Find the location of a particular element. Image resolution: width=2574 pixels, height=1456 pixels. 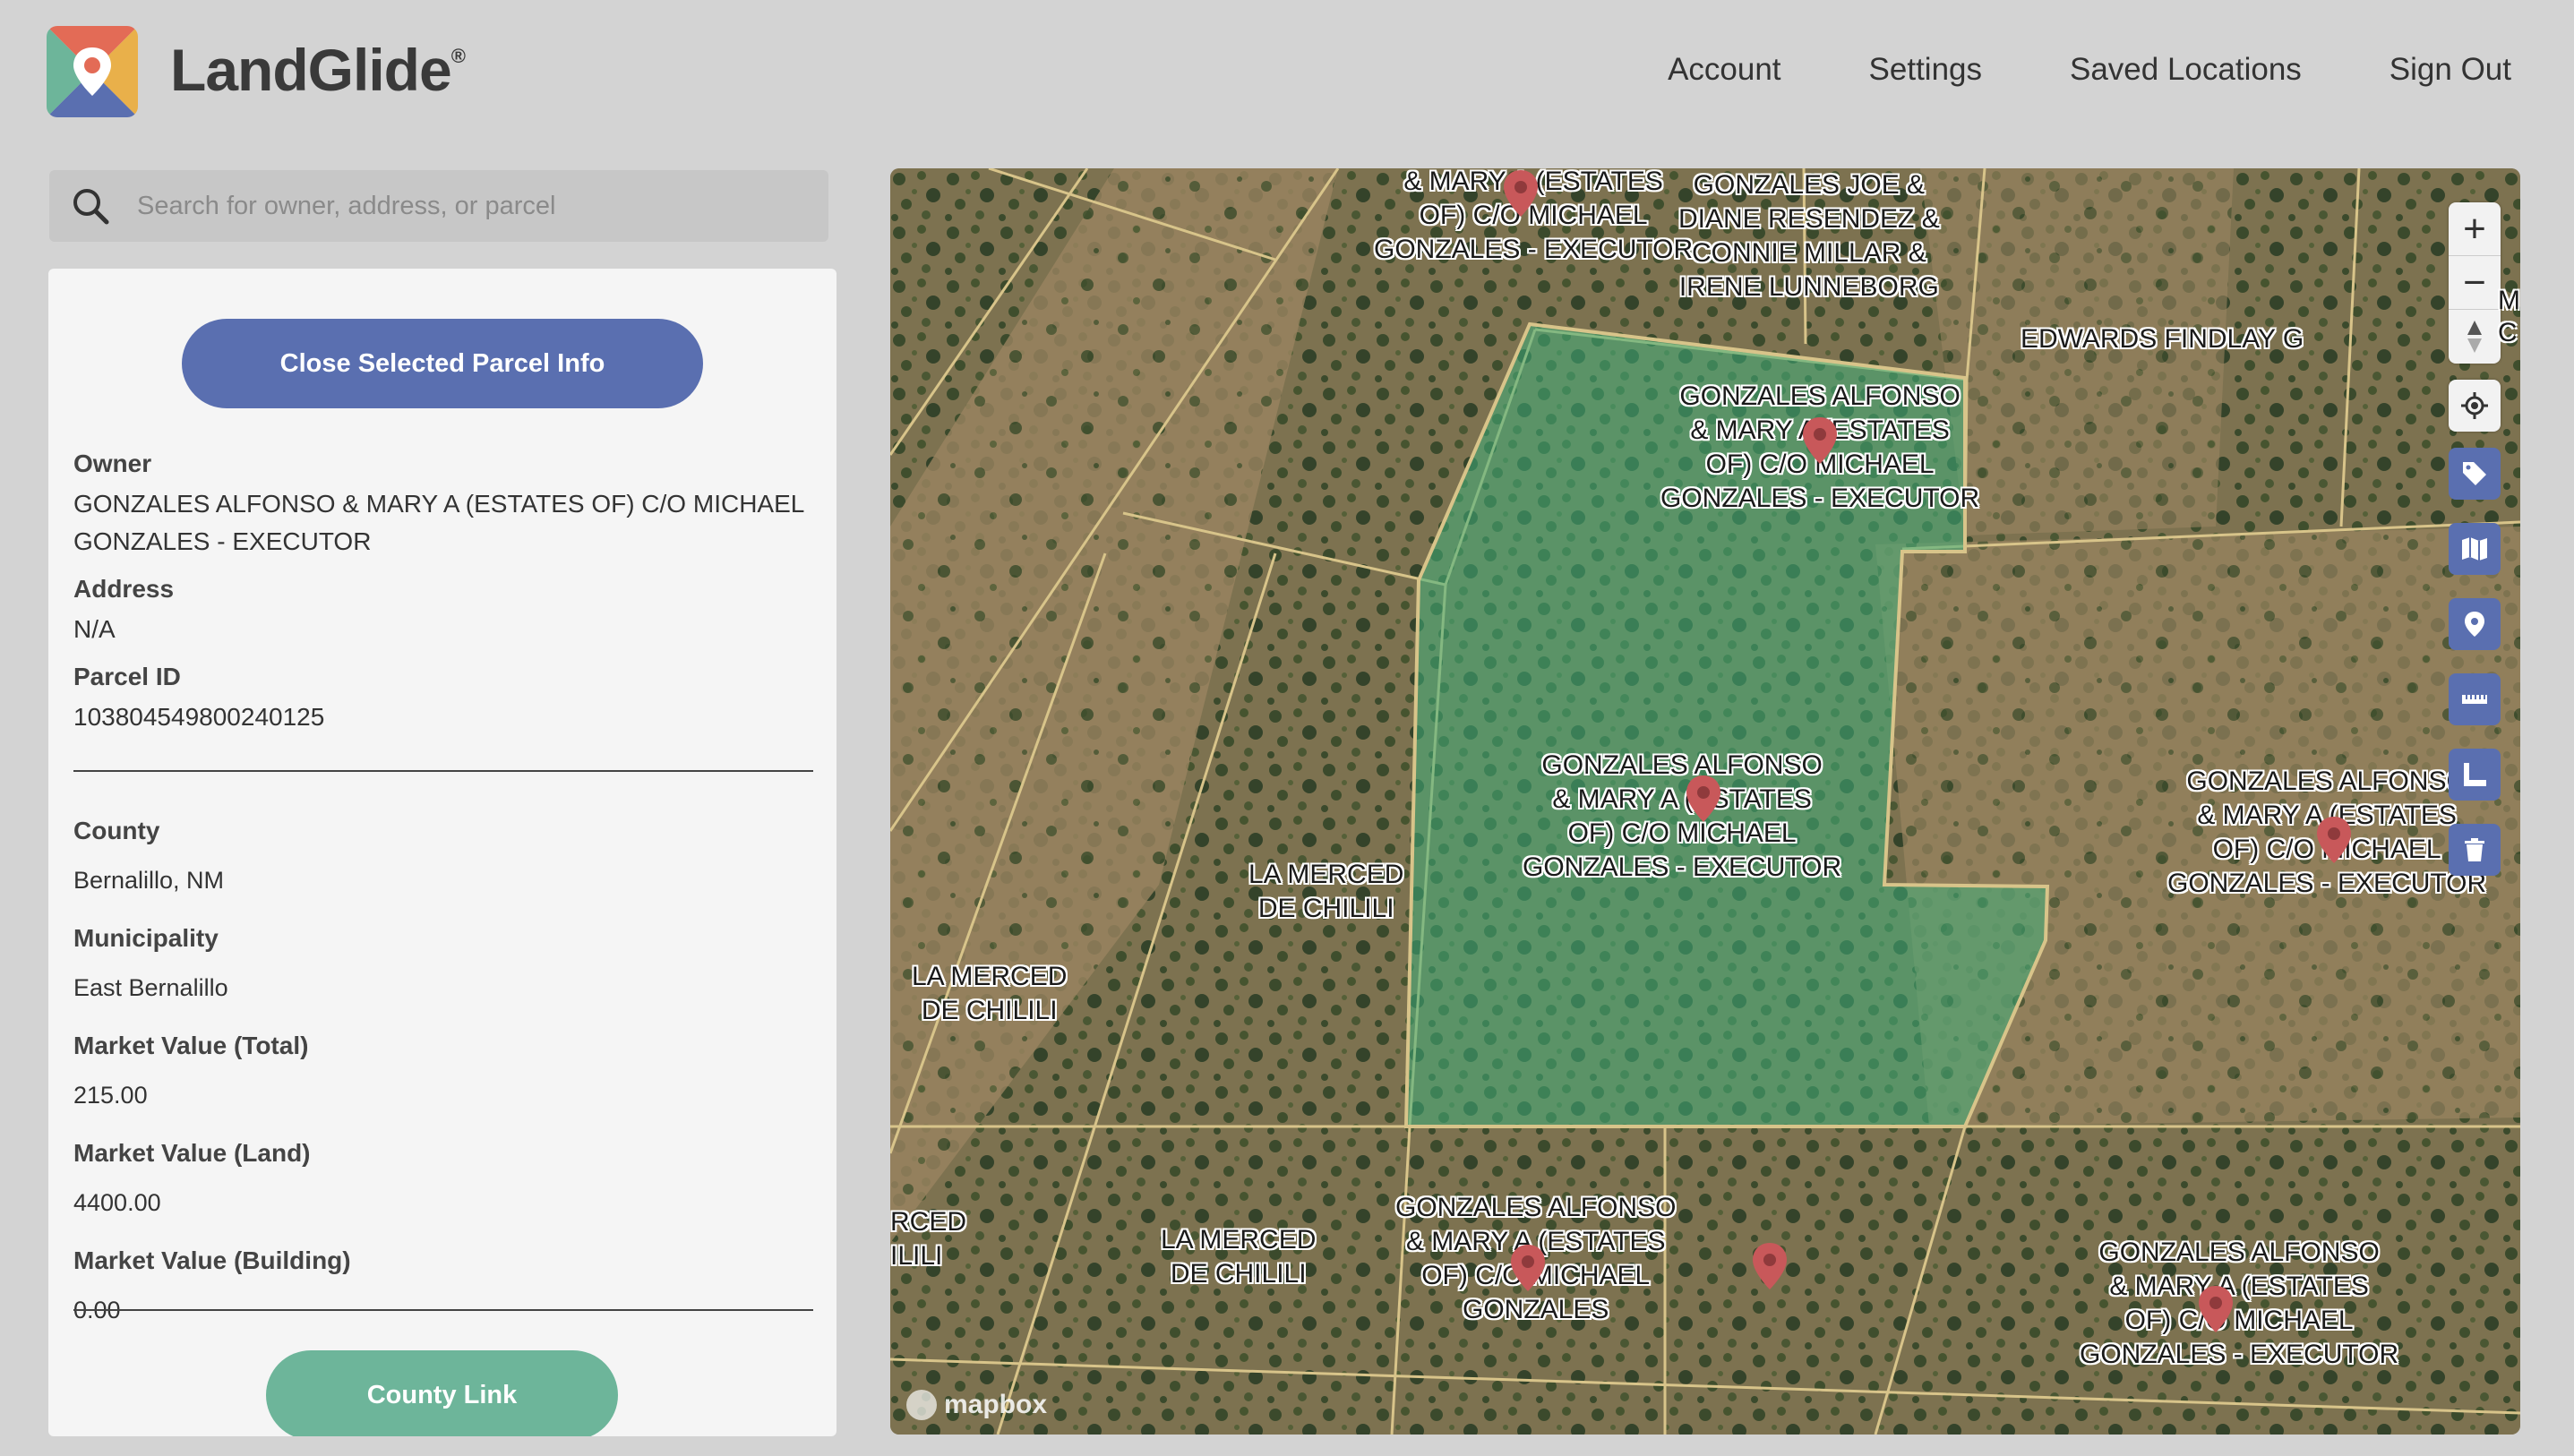

search-bar is located at coordinates (438, 206).